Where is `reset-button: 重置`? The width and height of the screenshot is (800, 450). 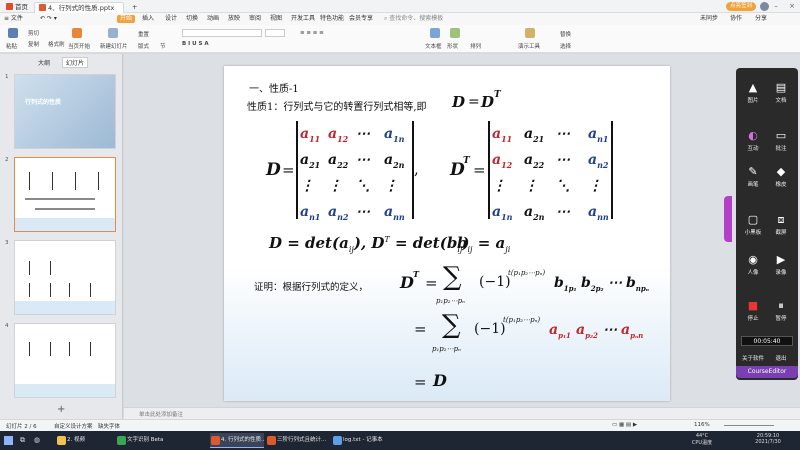
reset-button: 重置 is located at coordinates (143, 34).